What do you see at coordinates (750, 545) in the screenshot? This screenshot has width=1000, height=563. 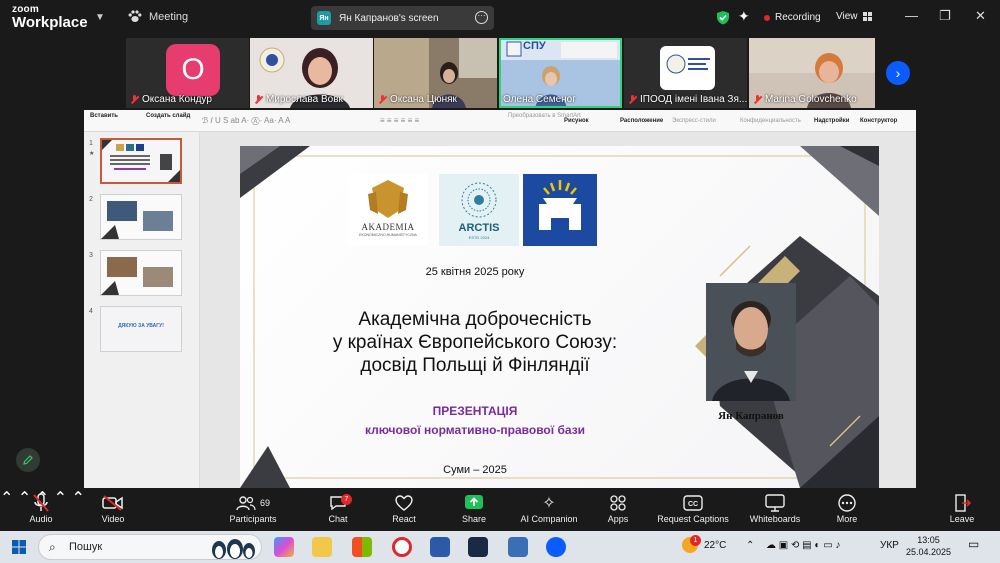 I see `tray-chevron-up-icon: ⌃` at bounding box center [750, 545].